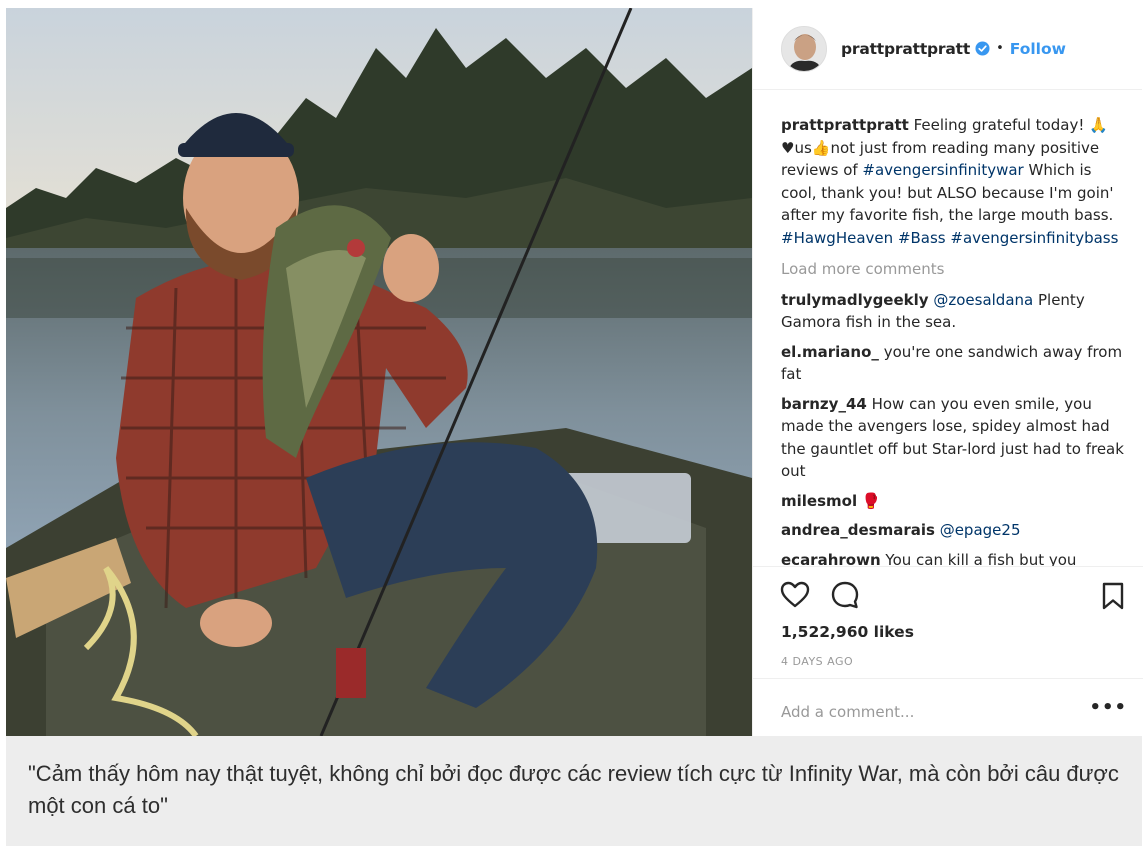 Image resolution: width=1148 pixels, height=852 pixels. What do you see at coordinates (948, 621) in the screenshot?
I see `post-actions: 1,522,960 likes 4 DAYS AGO` at bounding box center [948, 621].